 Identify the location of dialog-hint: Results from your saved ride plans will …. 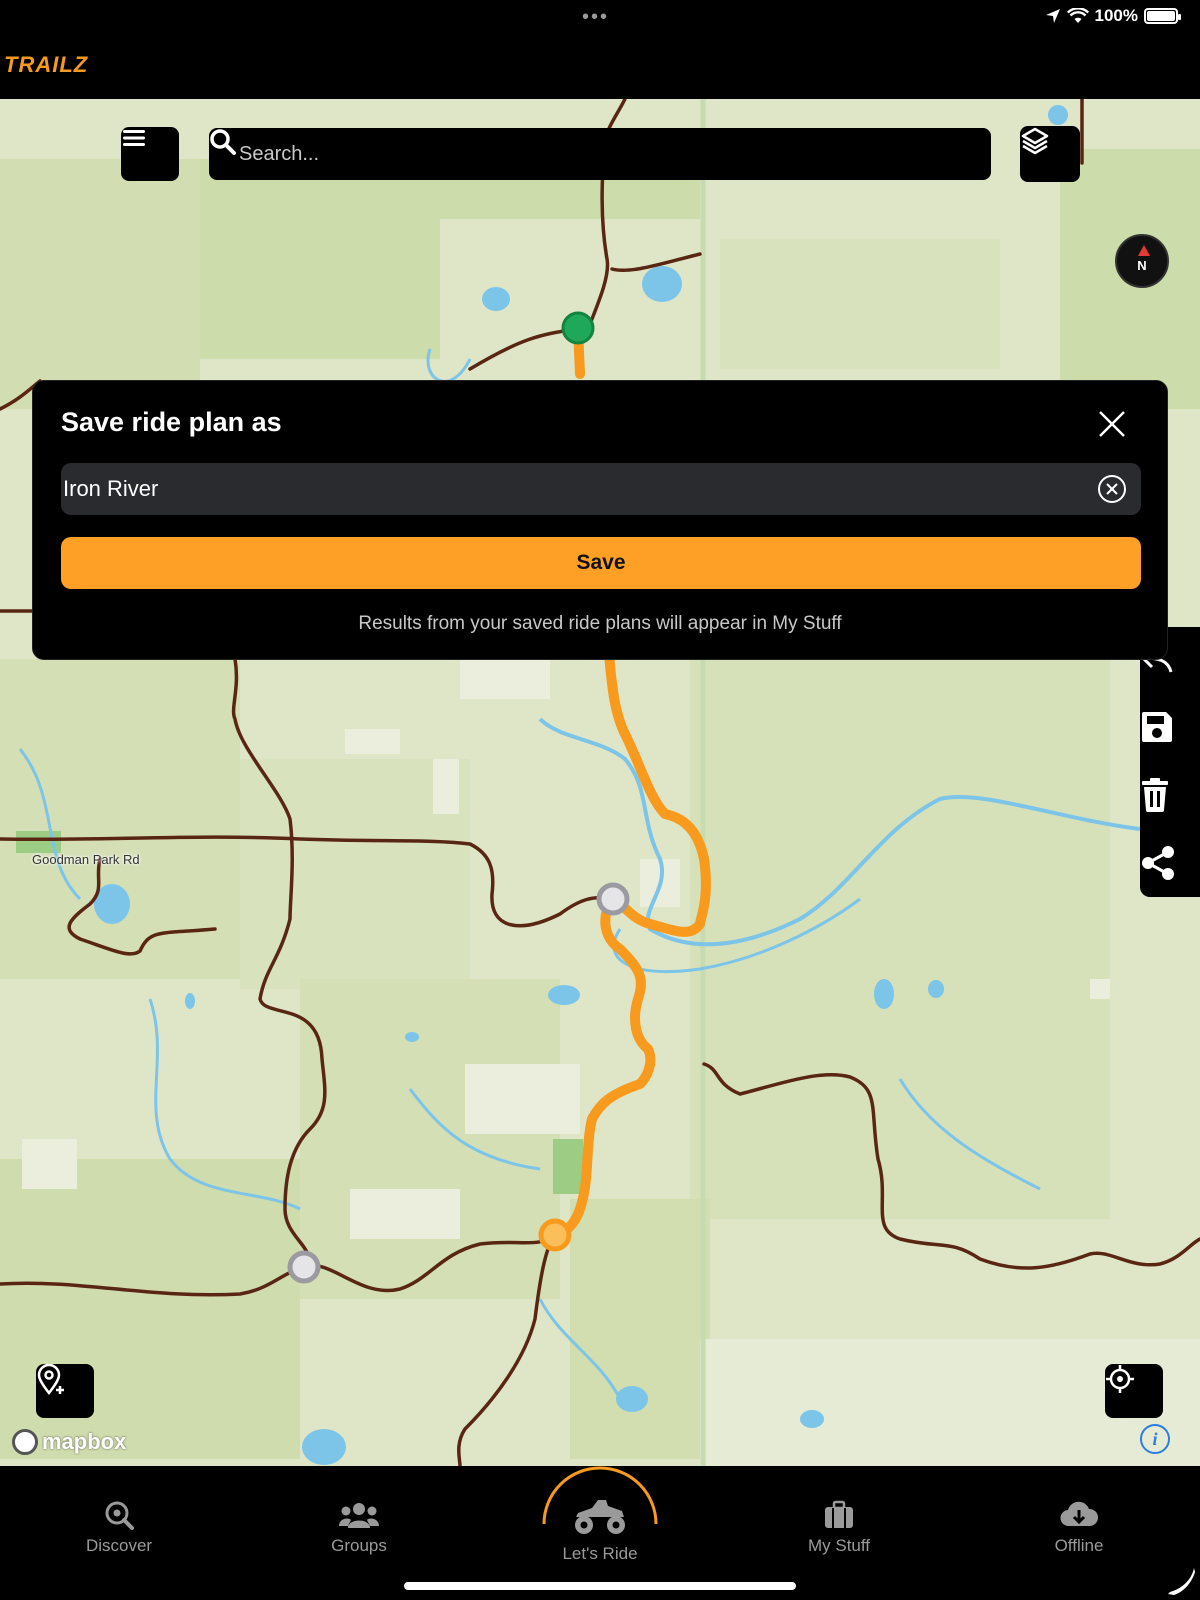
(600, 623).